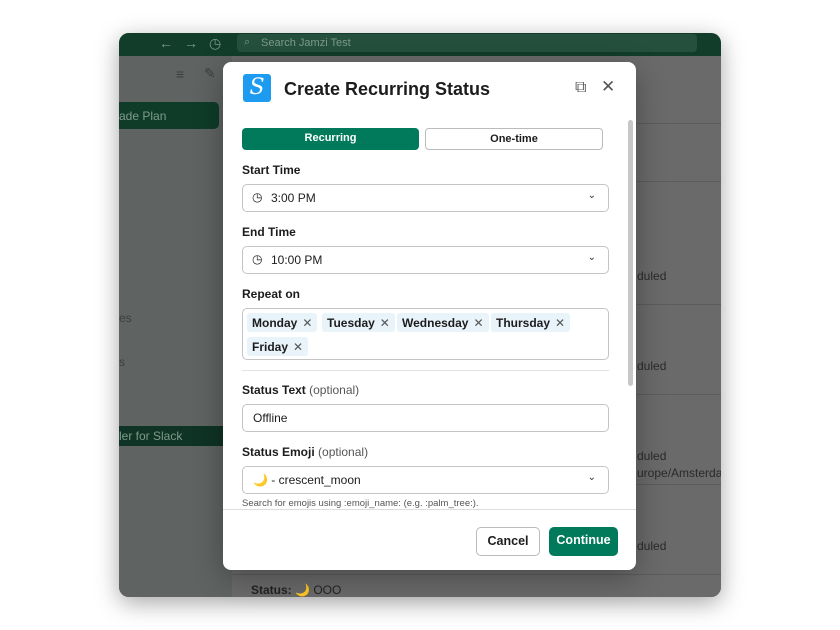 Image resolution: width=840 pixels, height=630 pixels. I want to click on sidebar-item: es, so click(125, 318).